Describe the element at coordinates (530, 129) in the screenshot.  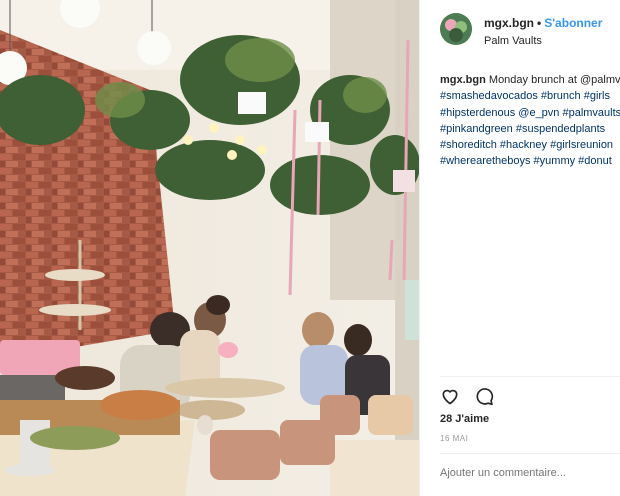
I see `caption-line: #pinkandgreen #suspendedplants` at that location.